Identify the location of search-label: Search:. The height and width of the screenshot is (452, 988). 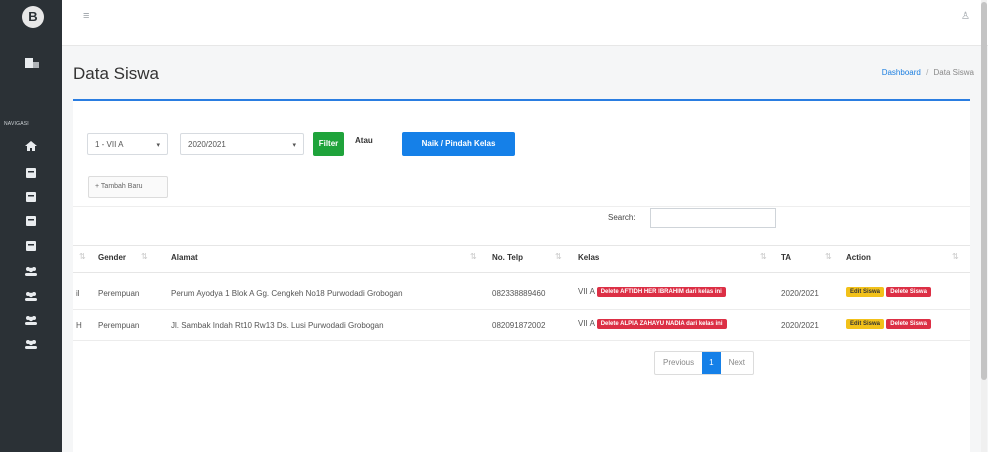
(622, 217).